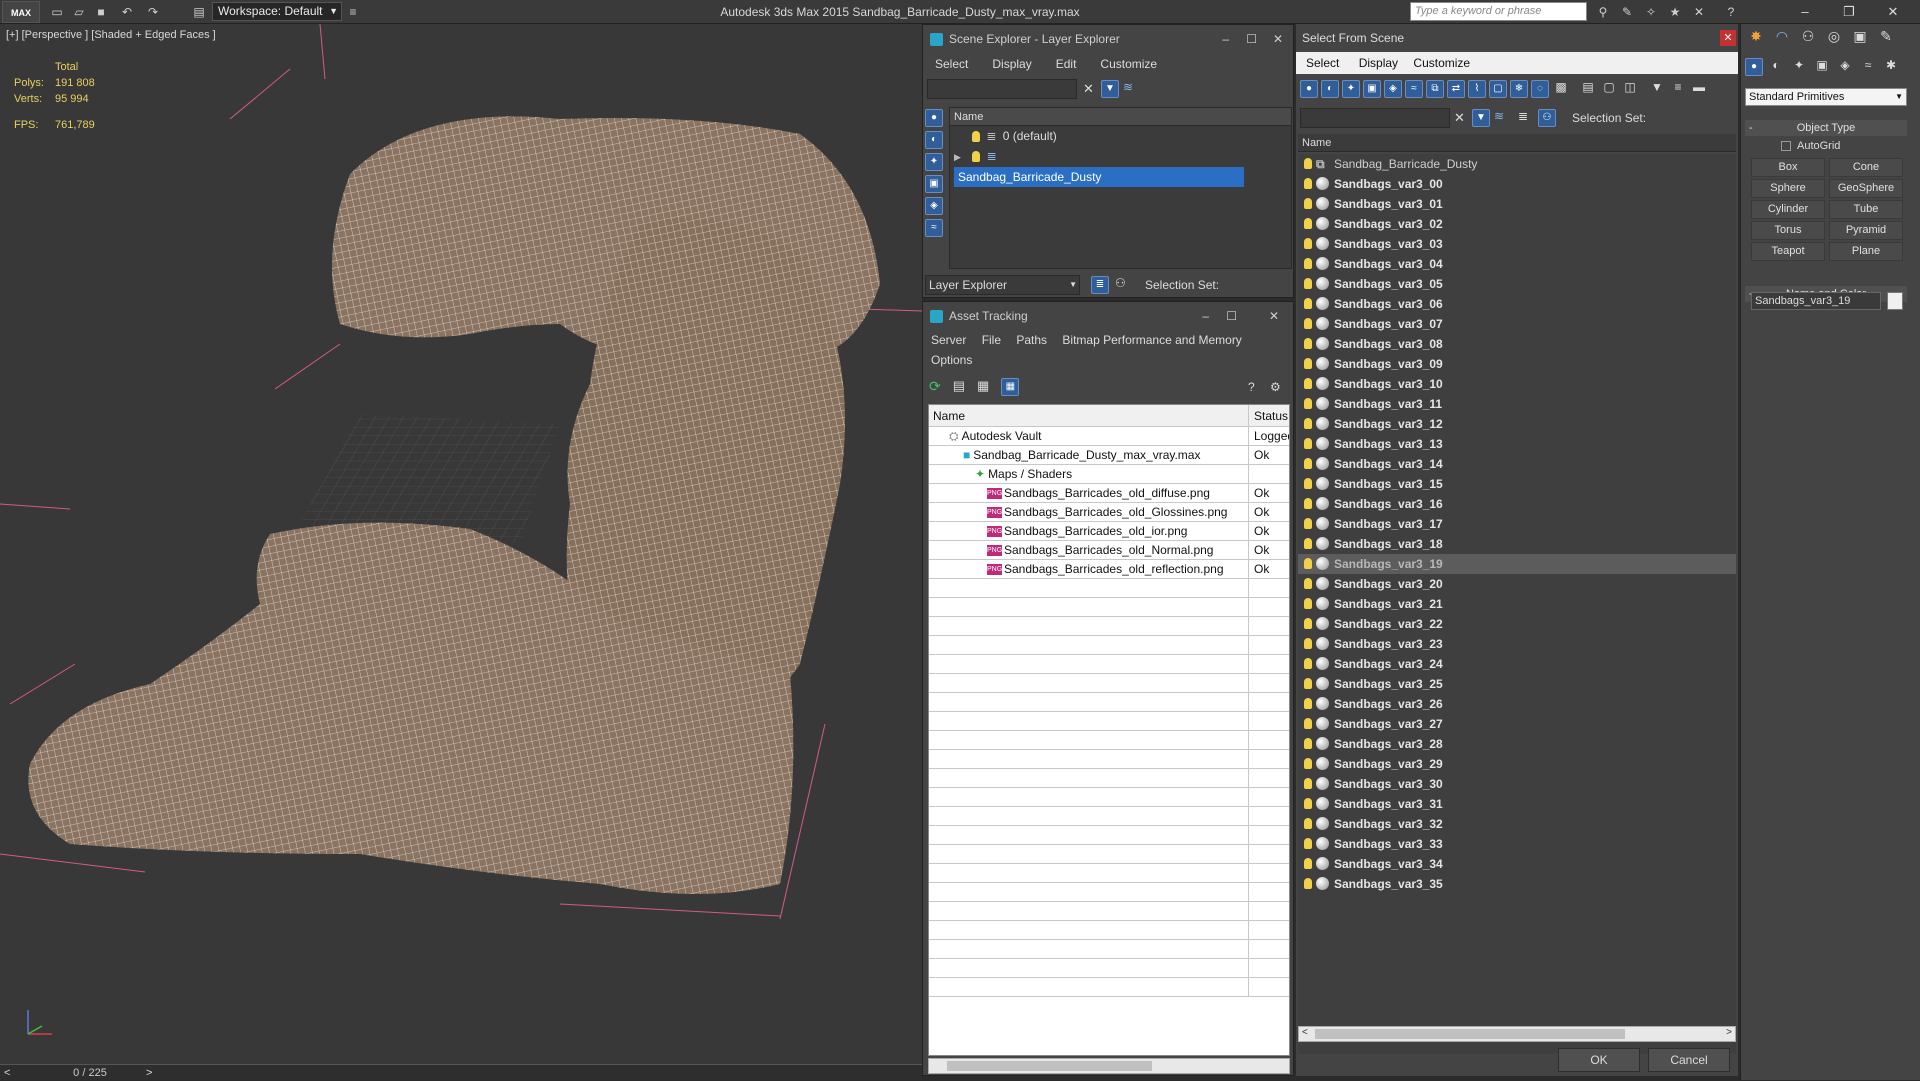  What do you see at coordinates (1630, 89) in the screenshot?
I see `select-invert-icon: ◫` at bounding box center [1630, 89].